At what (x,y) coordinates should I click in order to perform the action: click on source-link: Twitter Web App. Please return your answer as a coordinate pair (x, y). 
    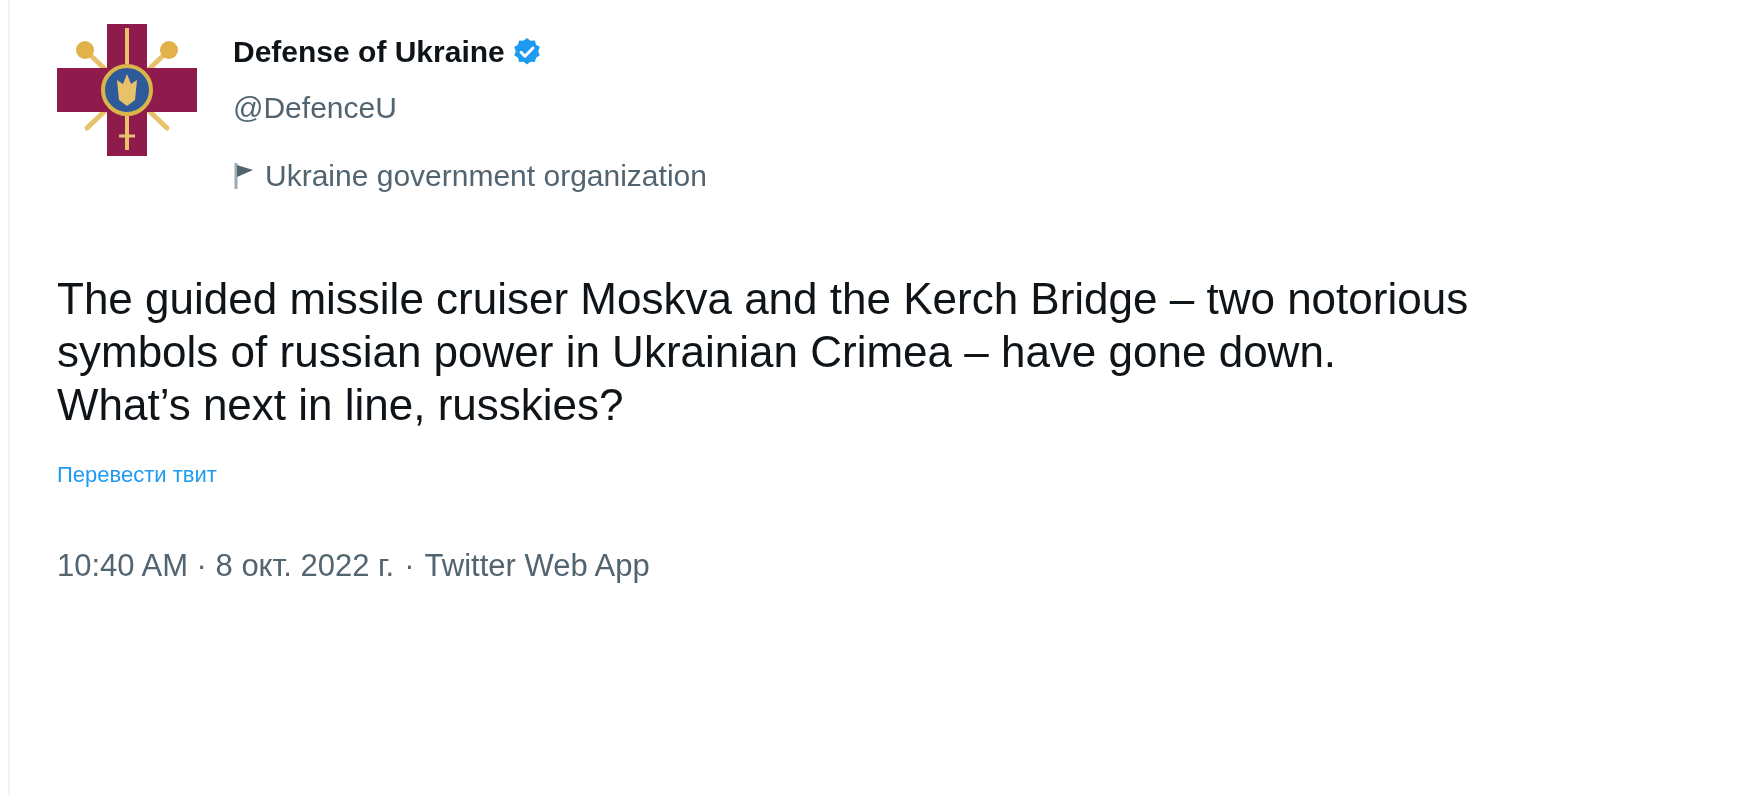
    Looking at the image, I should click on (537, 566).